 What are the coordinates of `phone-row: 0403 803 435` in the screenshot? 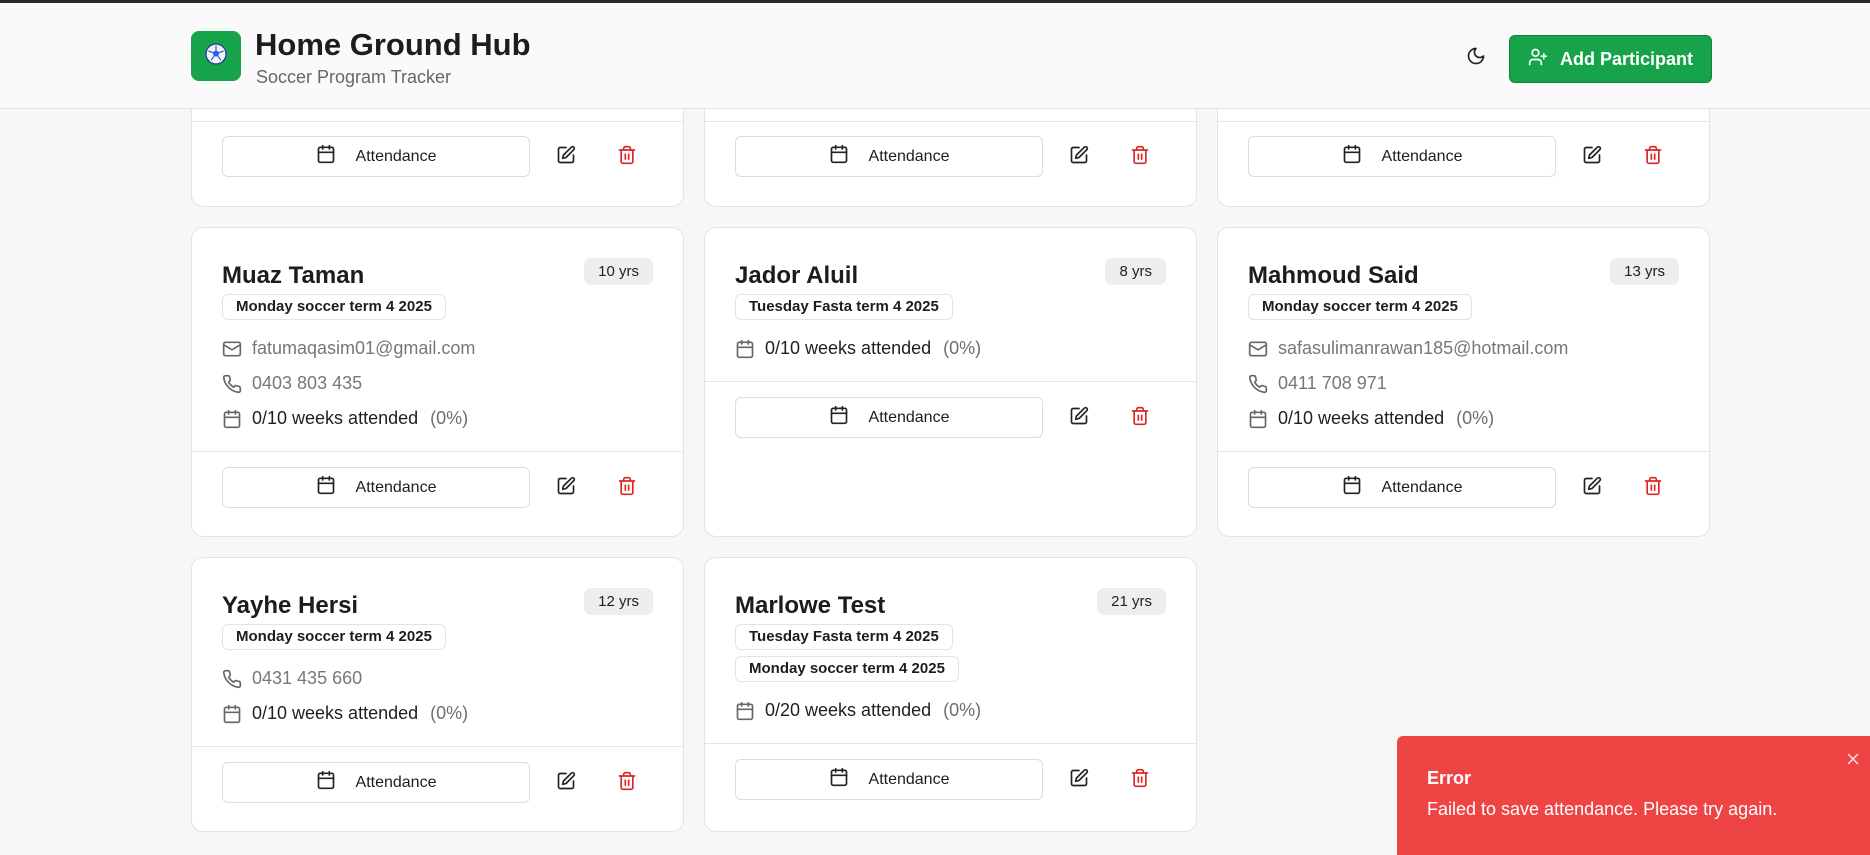 It's located at (292, 383).